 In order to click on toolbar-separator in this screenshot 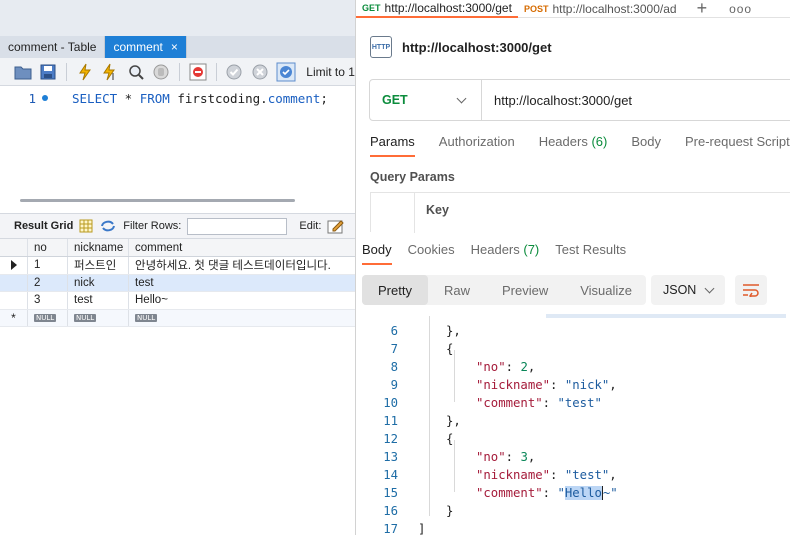, I will do `click(67, 71)`.